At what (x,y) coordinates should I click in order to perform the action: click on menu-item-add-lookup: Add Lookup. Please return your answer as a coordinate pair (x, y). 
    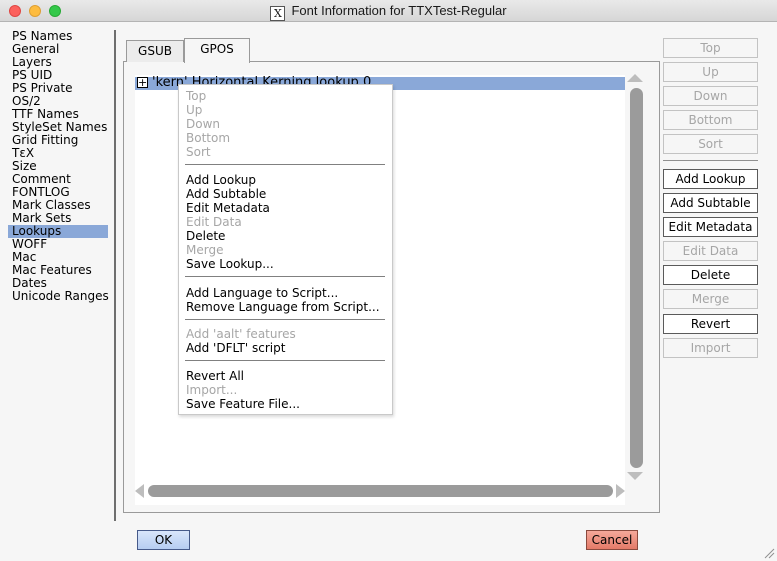
    Looking at the image, I should click on (221, 180).